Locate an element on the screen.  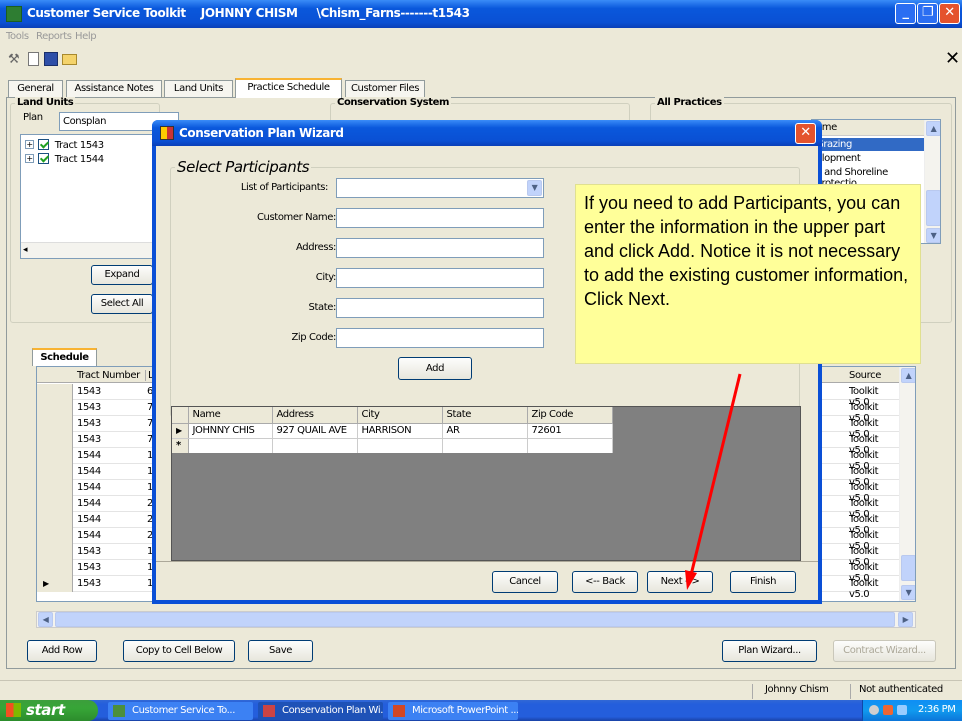
participant-name: JOHNNY CHIS is located at coordinates (230, 431).